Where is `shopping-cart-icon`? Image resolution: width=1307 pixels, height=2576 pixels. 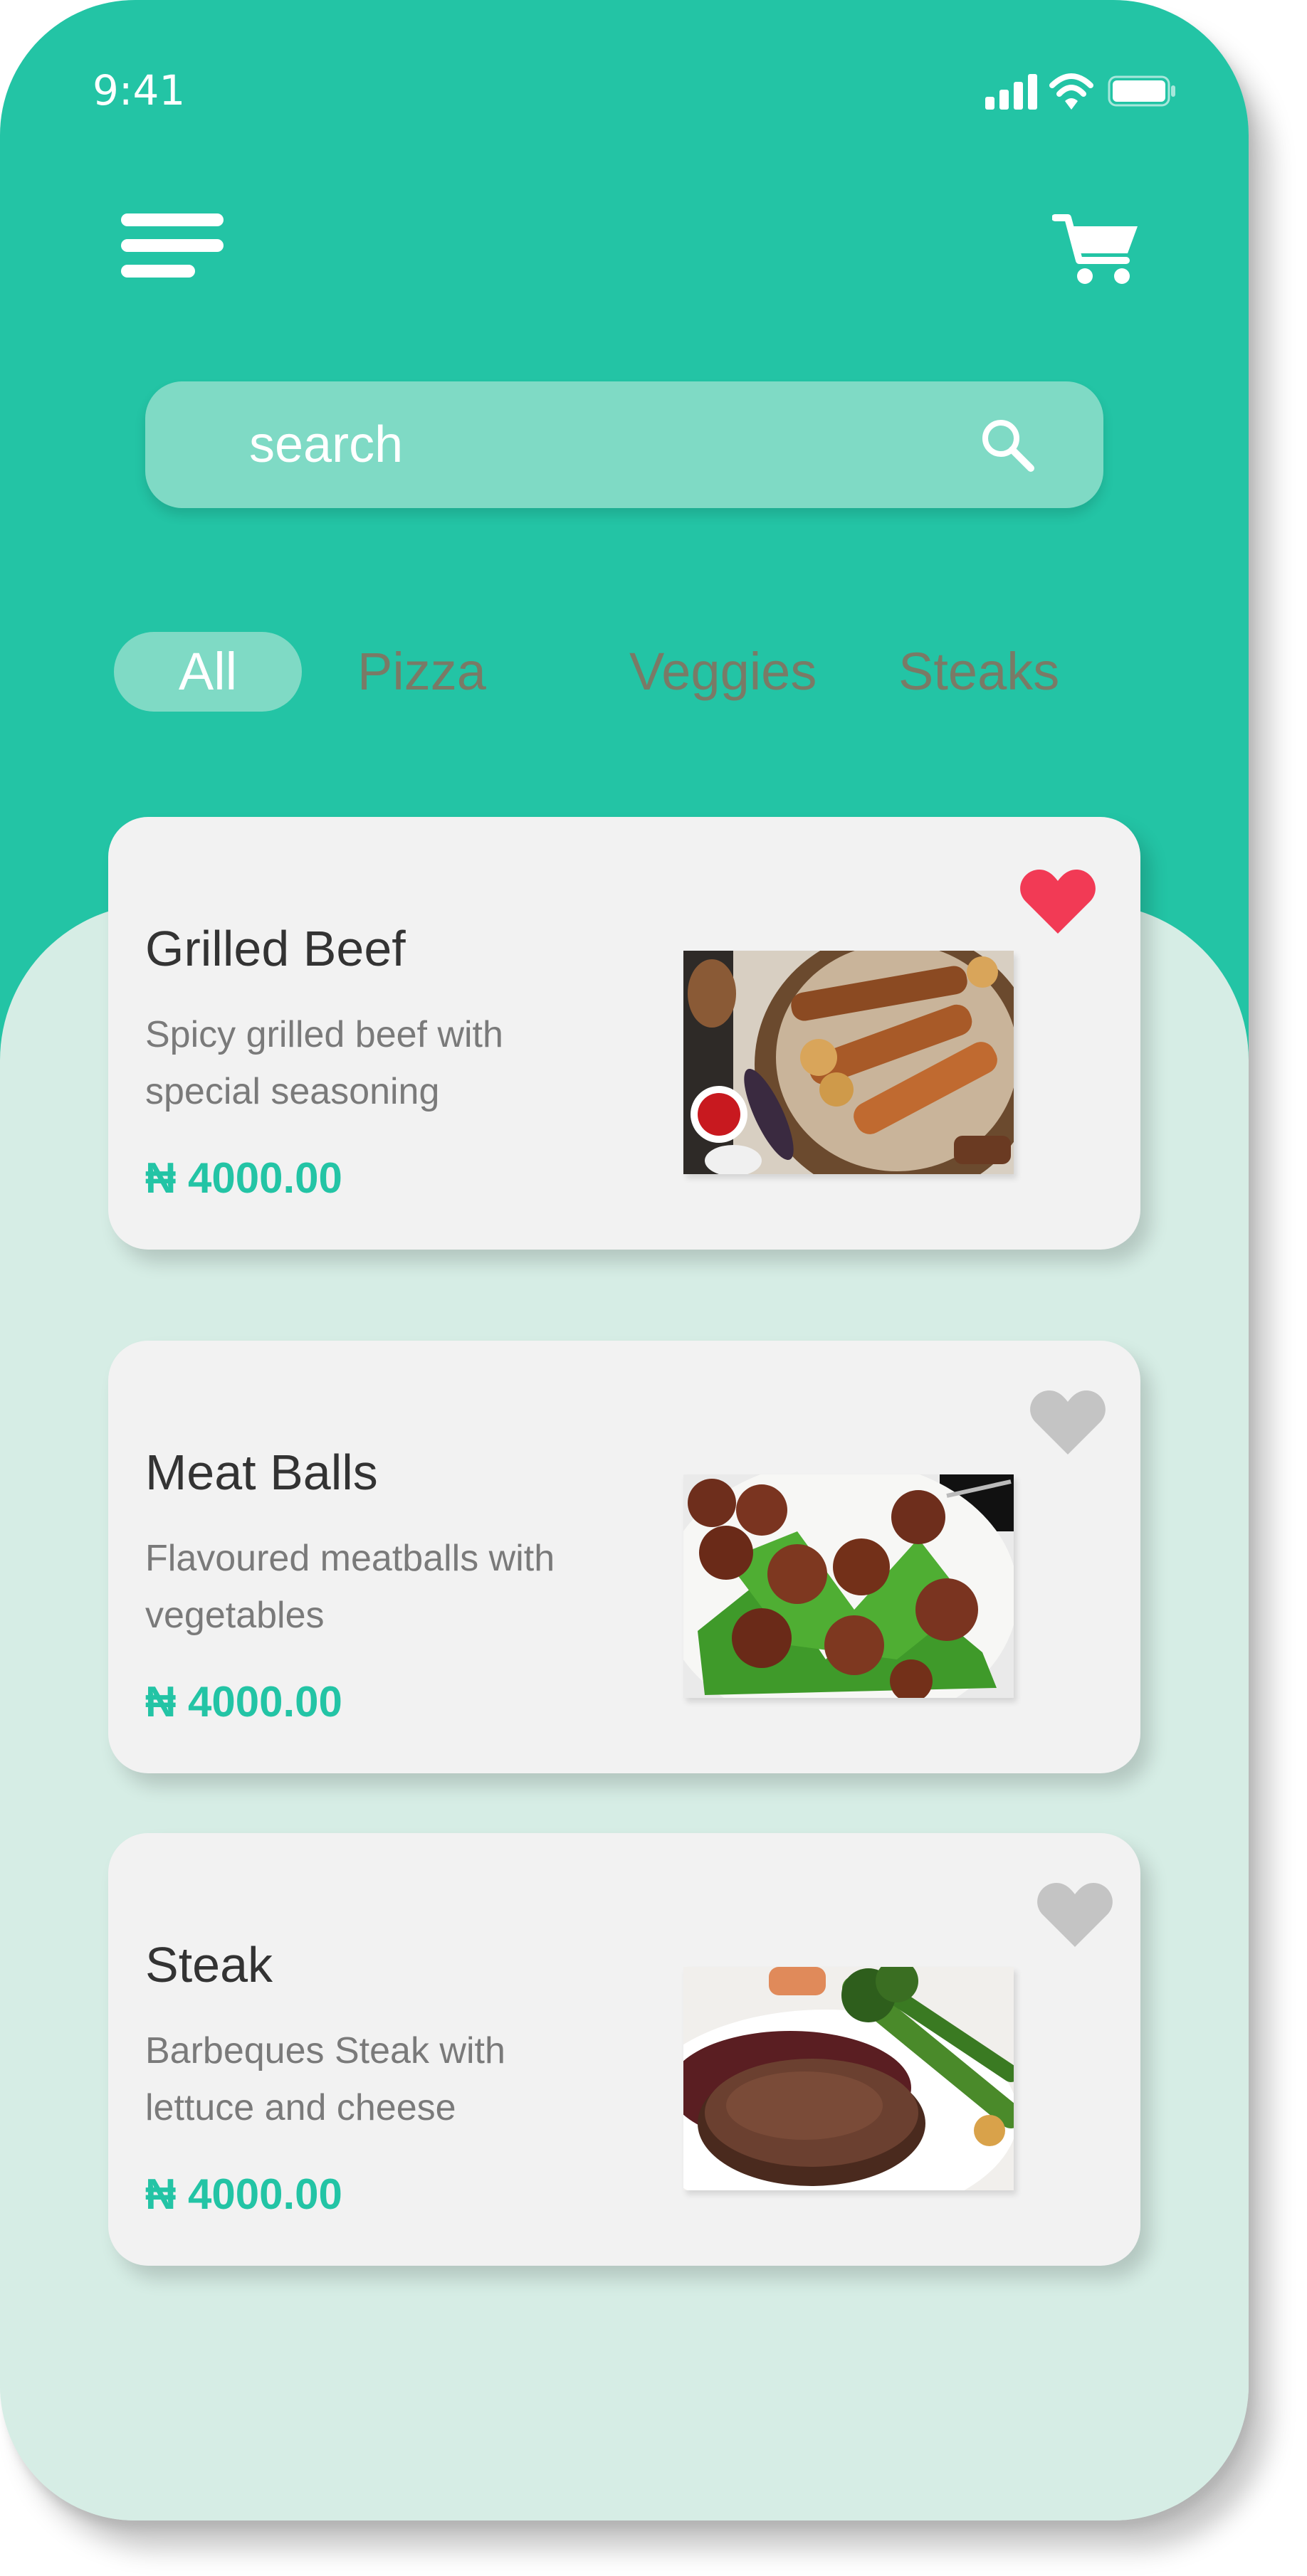
shopping-cart-icon is located at coordinates (1096, 248).